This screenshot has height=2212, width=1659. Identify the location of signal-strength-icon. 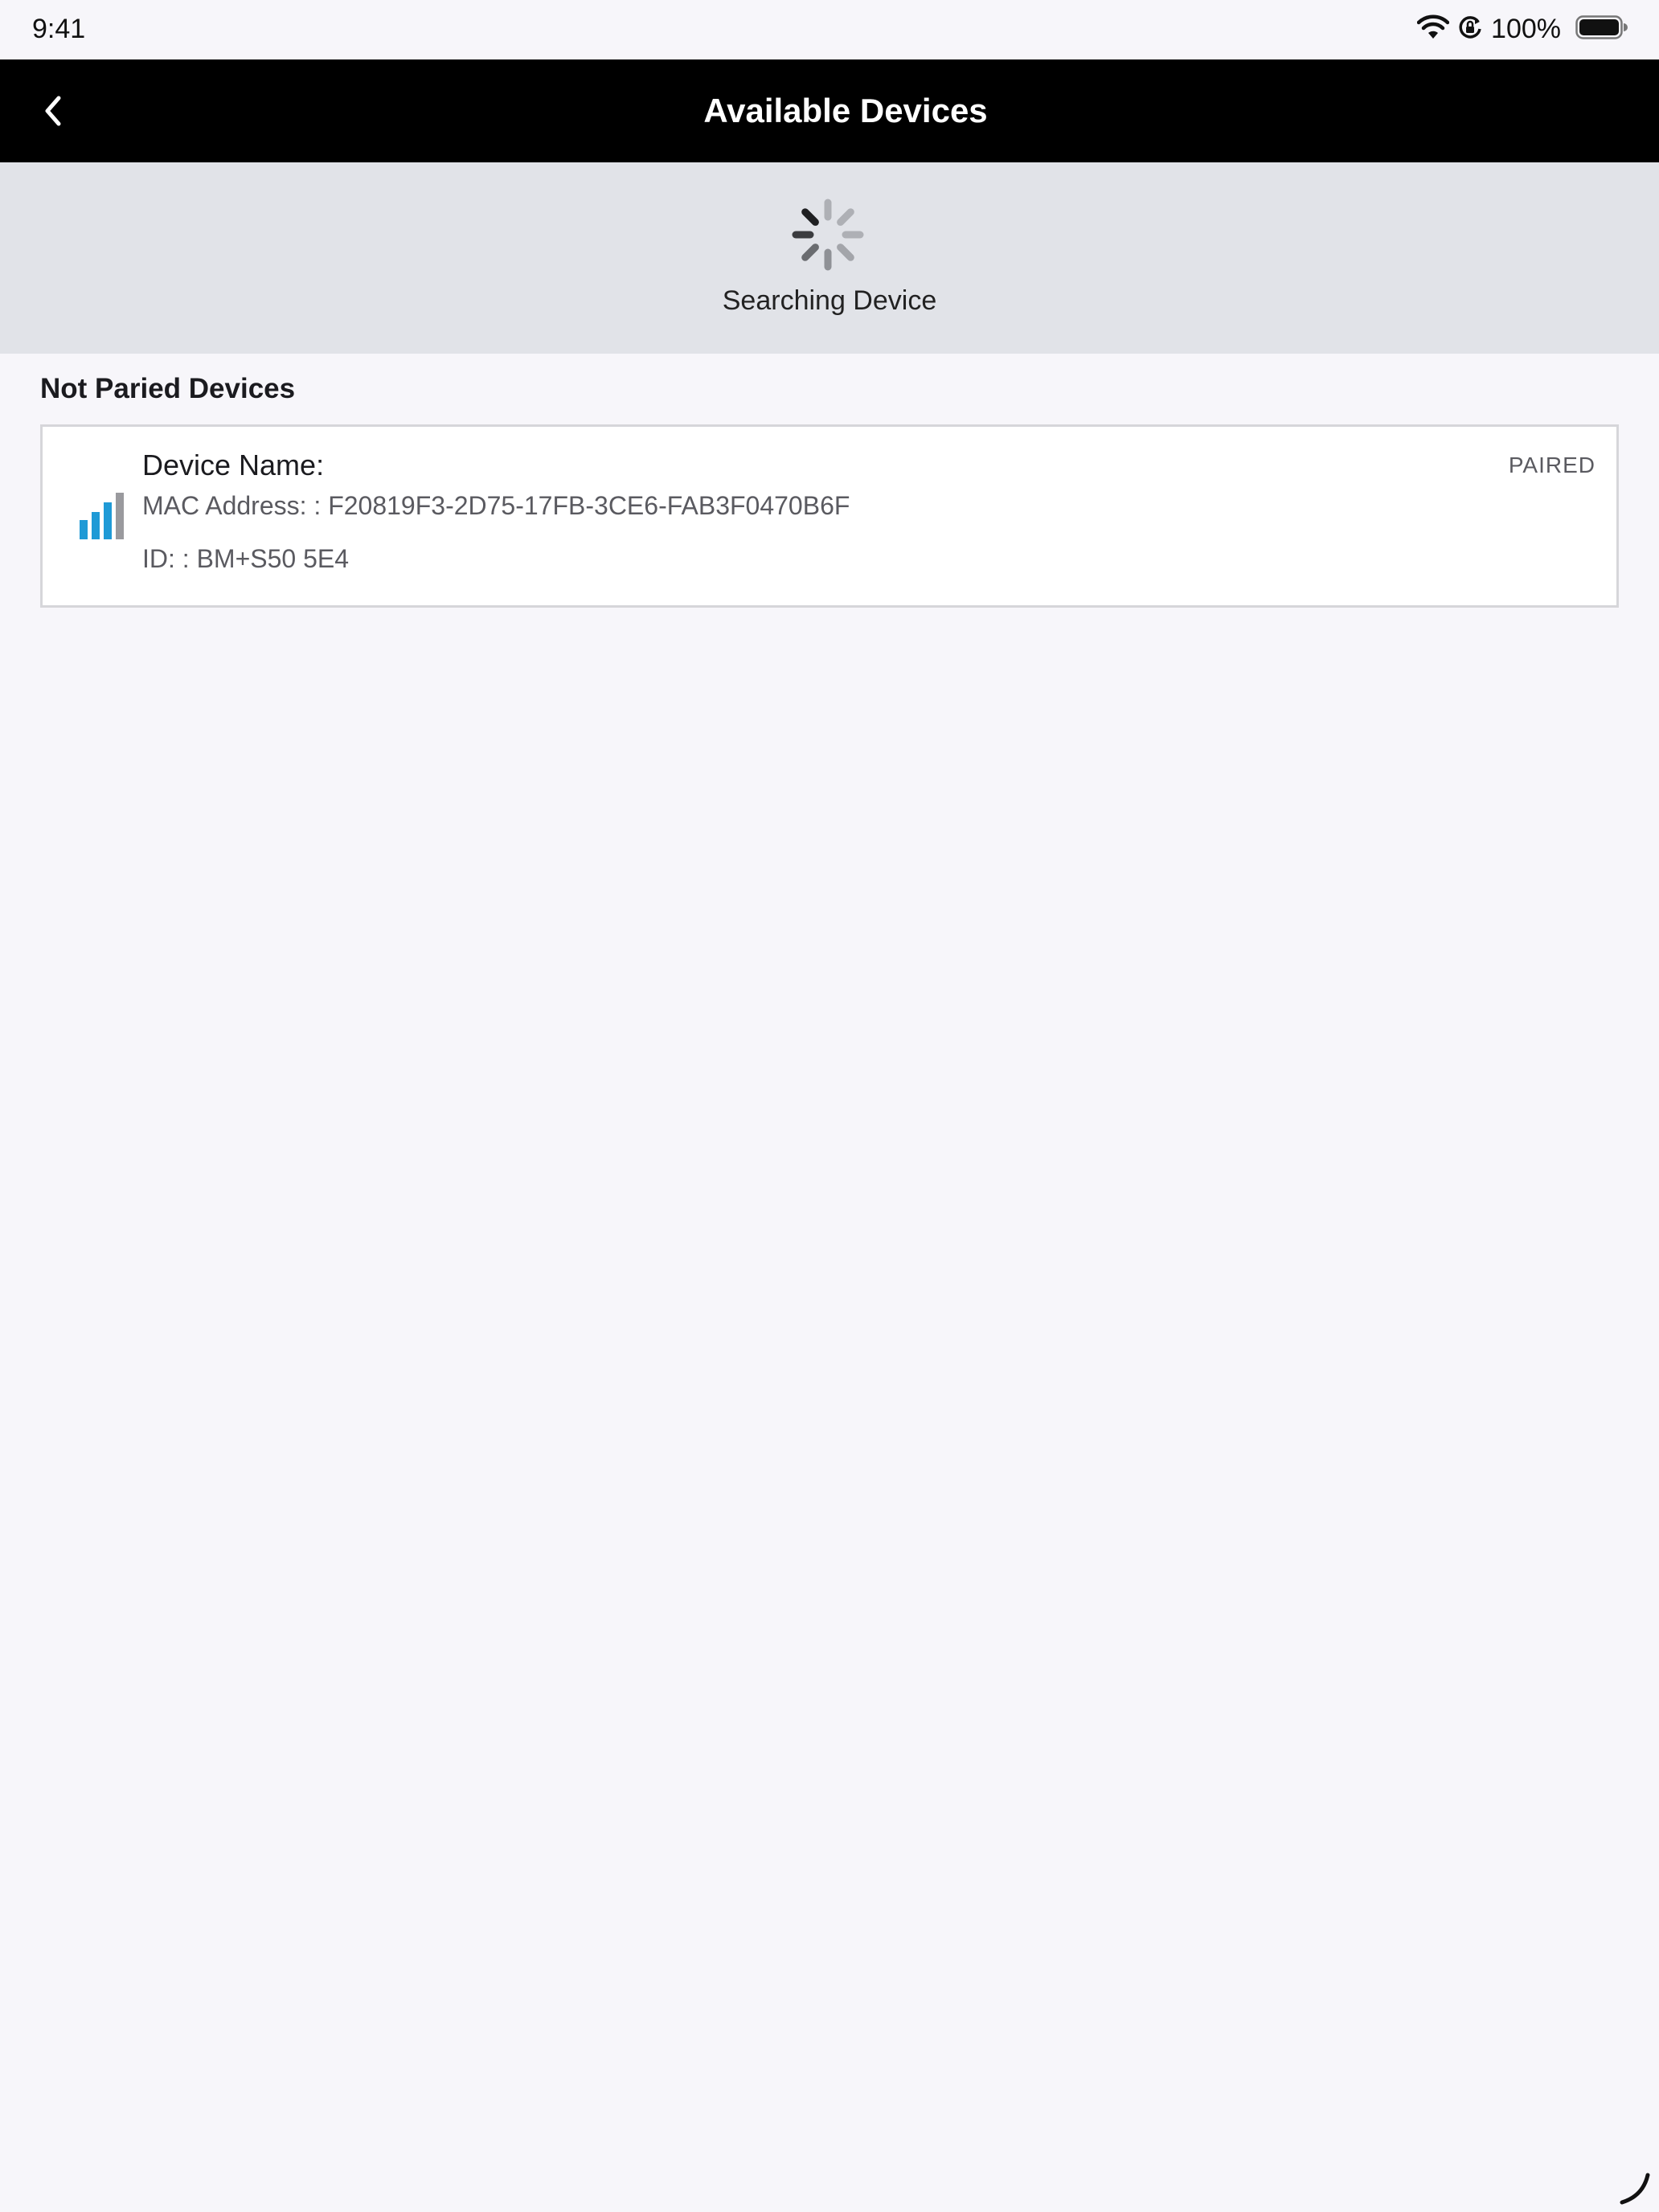
(102, 516).